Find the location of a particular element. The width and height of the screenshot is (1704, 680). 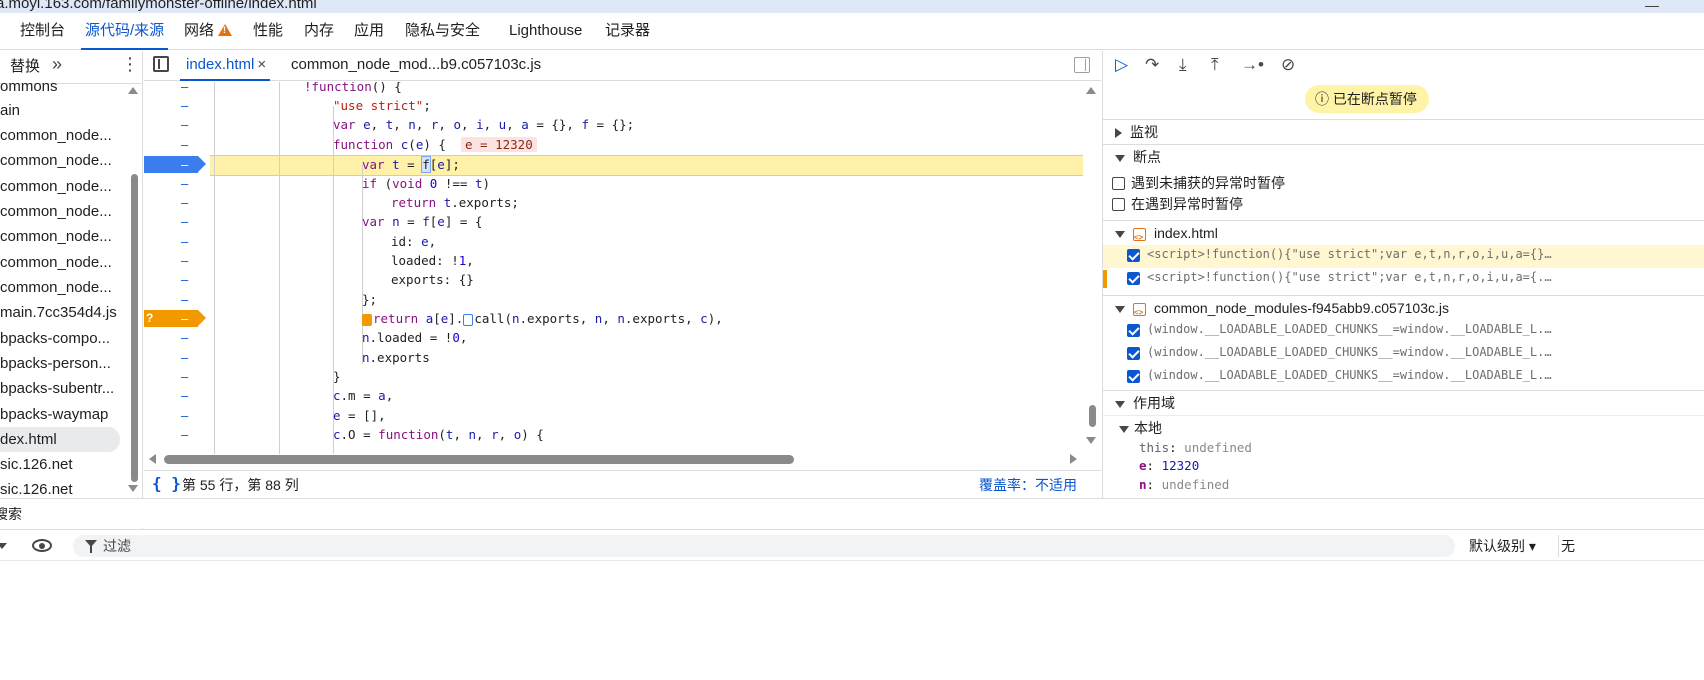

bp-file-header-common: common_node_modules-f945abb9.c057103c.js is located at coordinates (1403, 310).